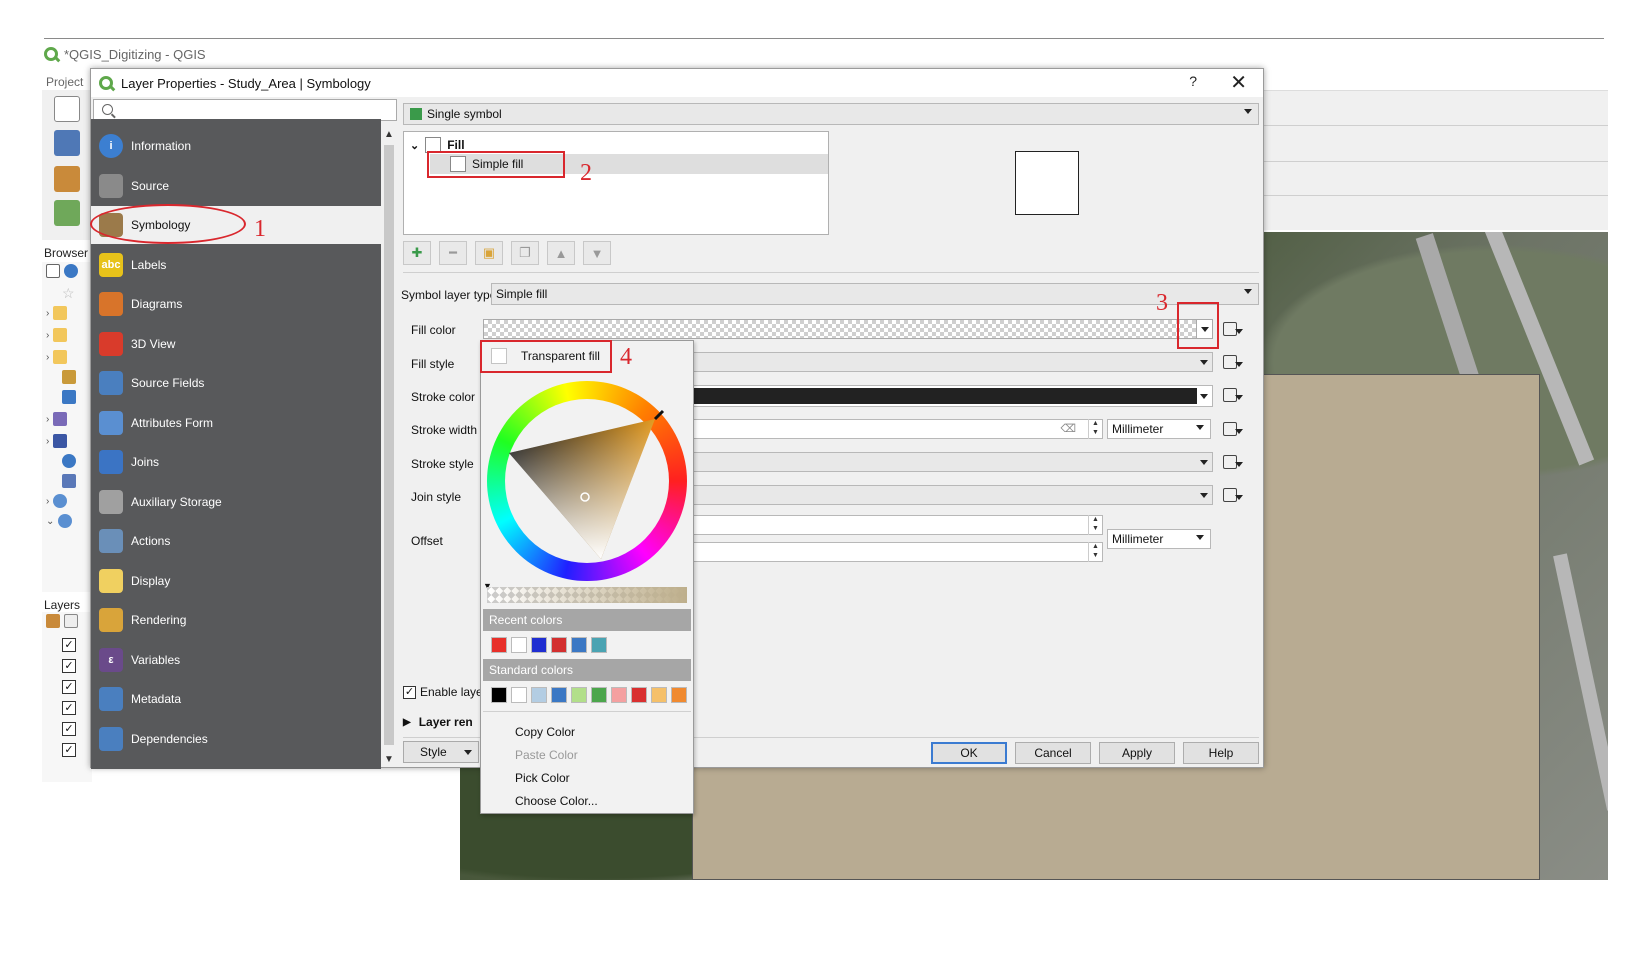 This screenshot has width=1648, height=962. Describe the element at coordinates (1238, 82) in the screenshot. I see `close-icon: ✕` at that location.